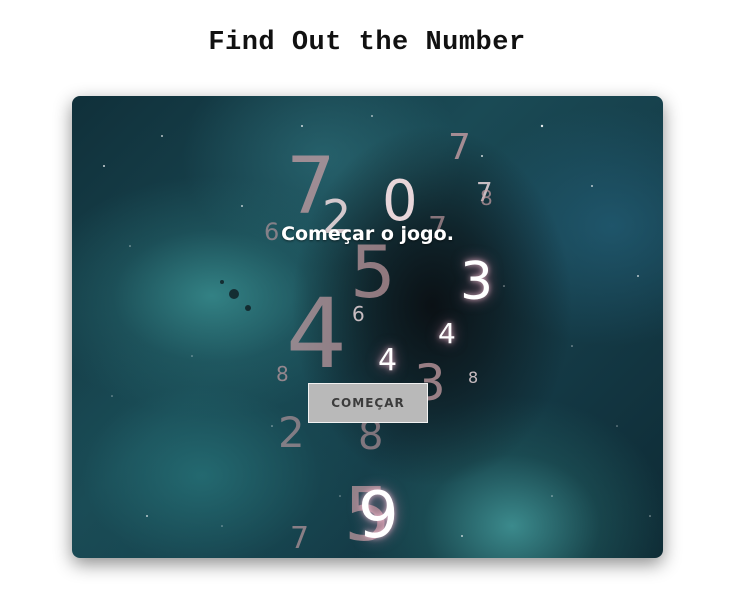 Image resolution: width=734 pixels, height=602 pixels. Describe the element at coordinates (368, 403) in the screenshot. I see `start-game-button: COMEÇAR` at that location.